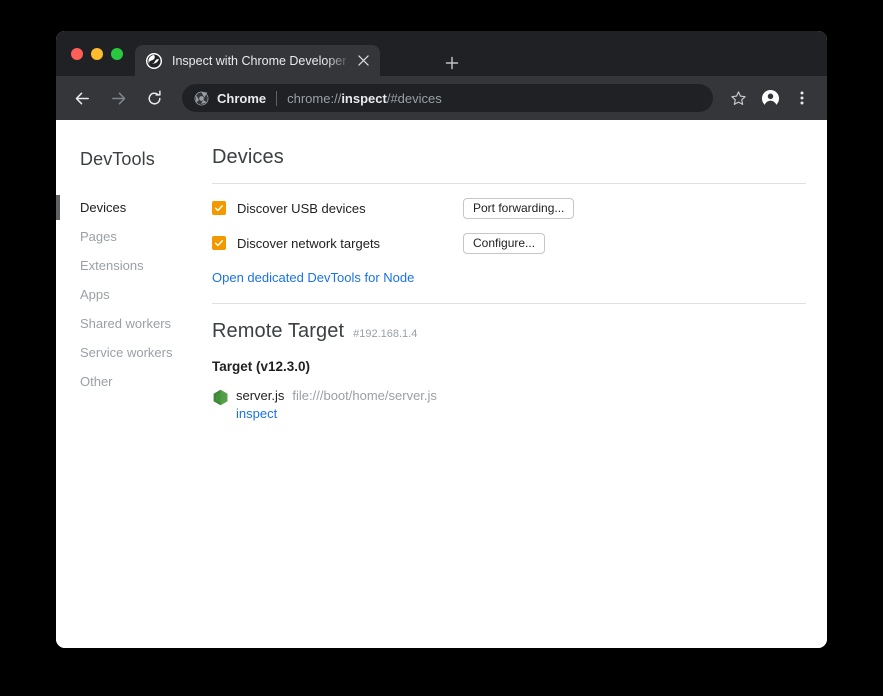  What do you see at coordinates (131, 236) in the screenshot?
I see `sidebar-item-pages: Pages` at bounding box center [131, 236].